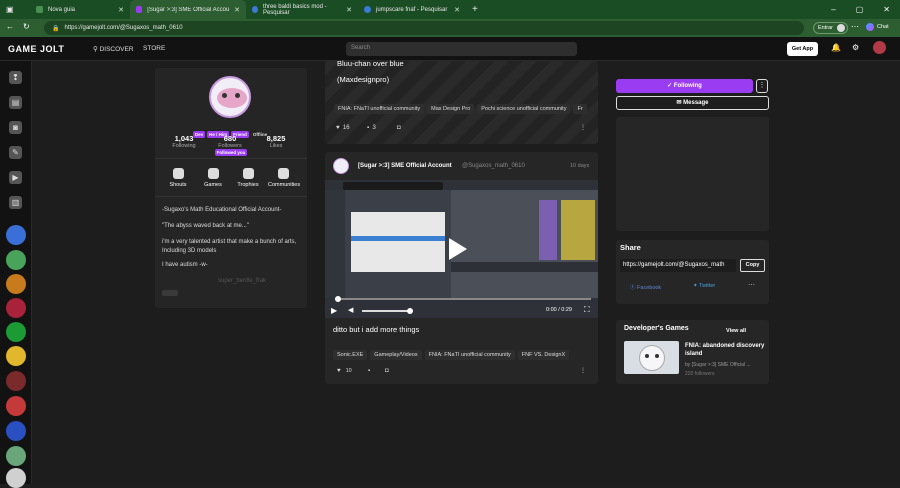 Image resolution: width=900 pixels, height=488 pixels. I want to click on bag-icon: ◙, so click(15, 127).